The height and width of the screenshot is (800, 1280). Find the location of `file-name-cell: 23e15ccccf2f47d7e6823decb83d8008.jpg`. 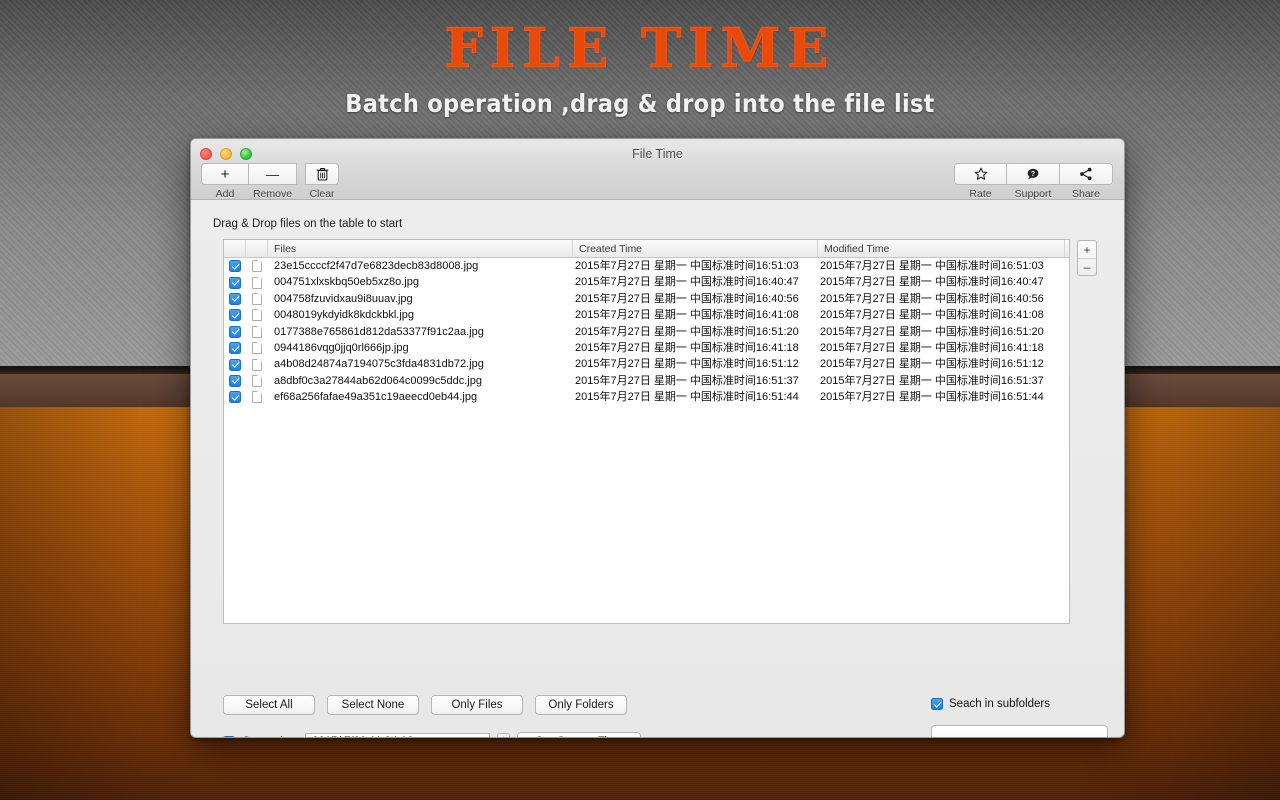

file-name-cell: 23e15ccccf2f47d7e6823decb83d8008.jpg is located at coordinates (376, 266).